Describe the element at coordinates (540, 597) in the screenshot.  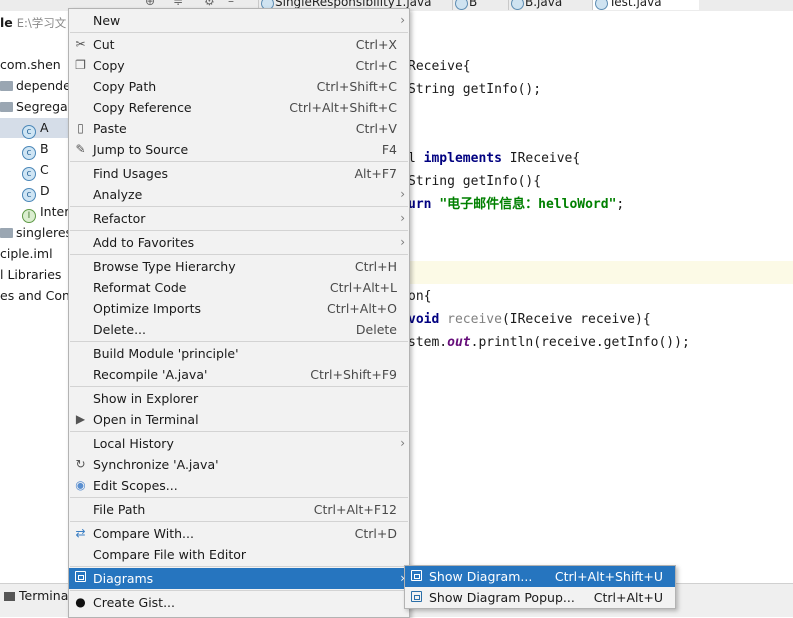
I see `submenu-item-show-diagram-popup: Show Diagram Popup... Ctrl+Alt+U` at that location.